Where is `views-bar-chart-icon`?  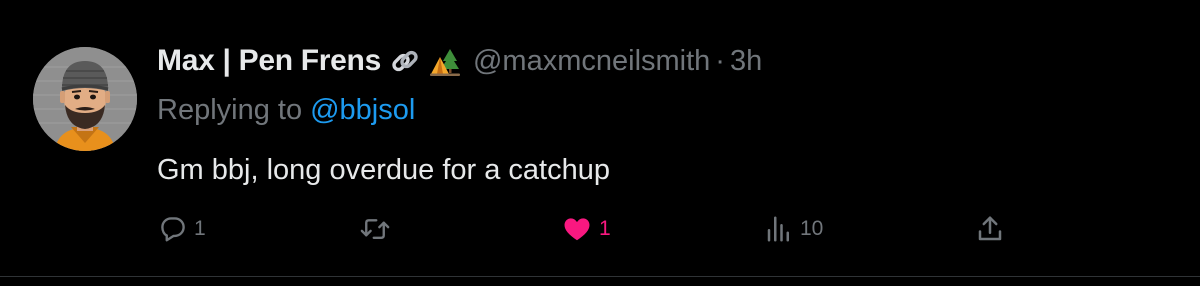
views-bar-chart-icon is located at coordinates (778, 229).